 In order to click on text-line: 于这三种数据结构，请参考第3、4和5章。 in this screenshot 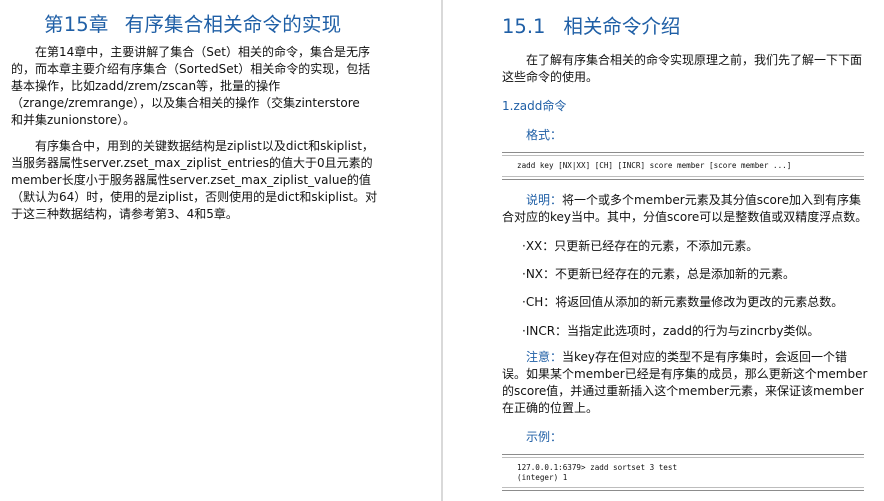, I will do `click(124, 214)`.